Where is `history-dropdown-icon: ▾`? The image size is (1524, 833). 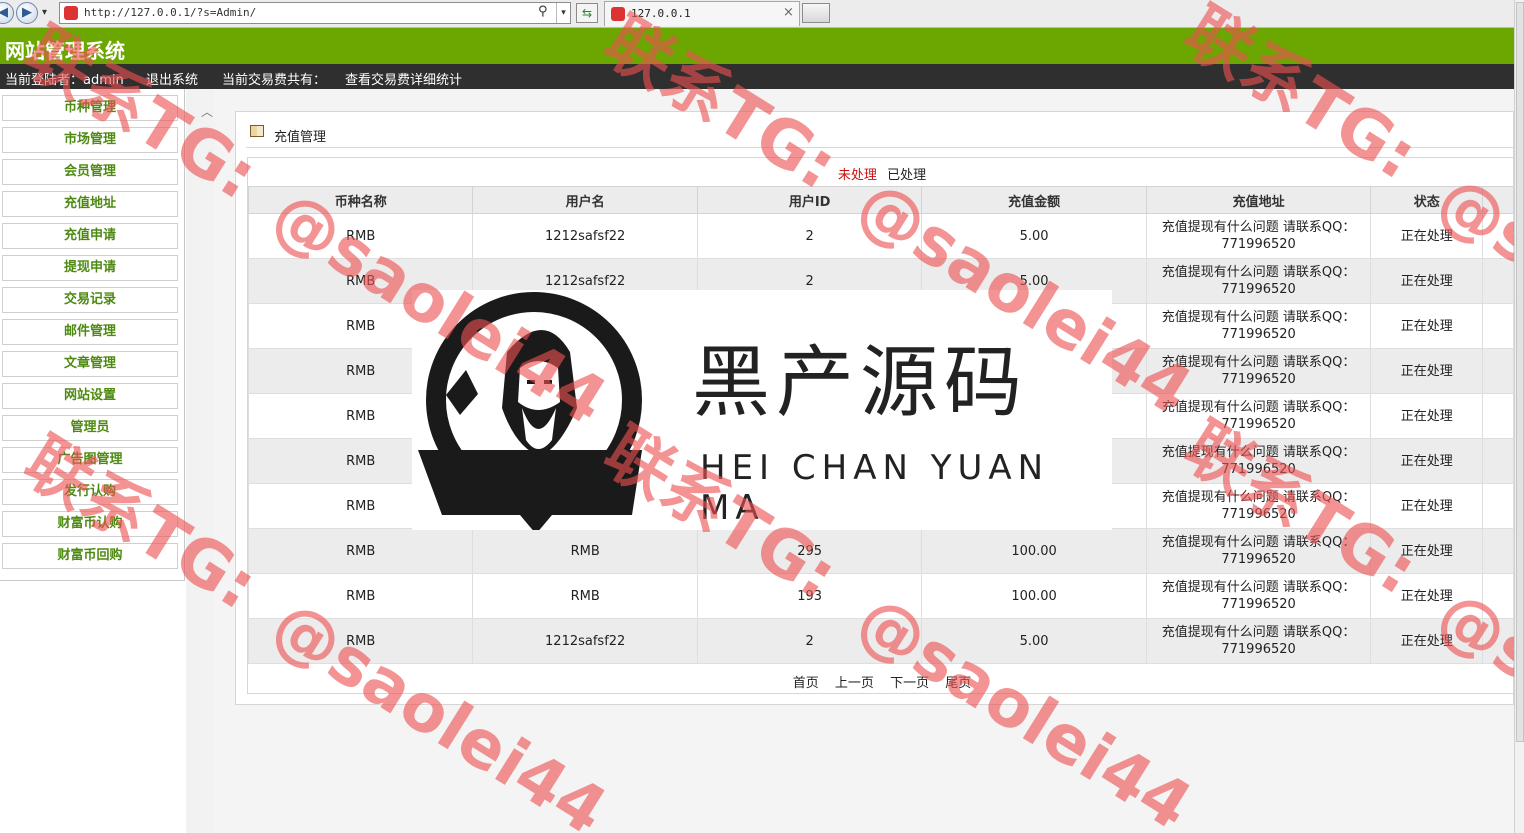 history-dropdown-icon: ▾ is located at coordinates (44, 12).